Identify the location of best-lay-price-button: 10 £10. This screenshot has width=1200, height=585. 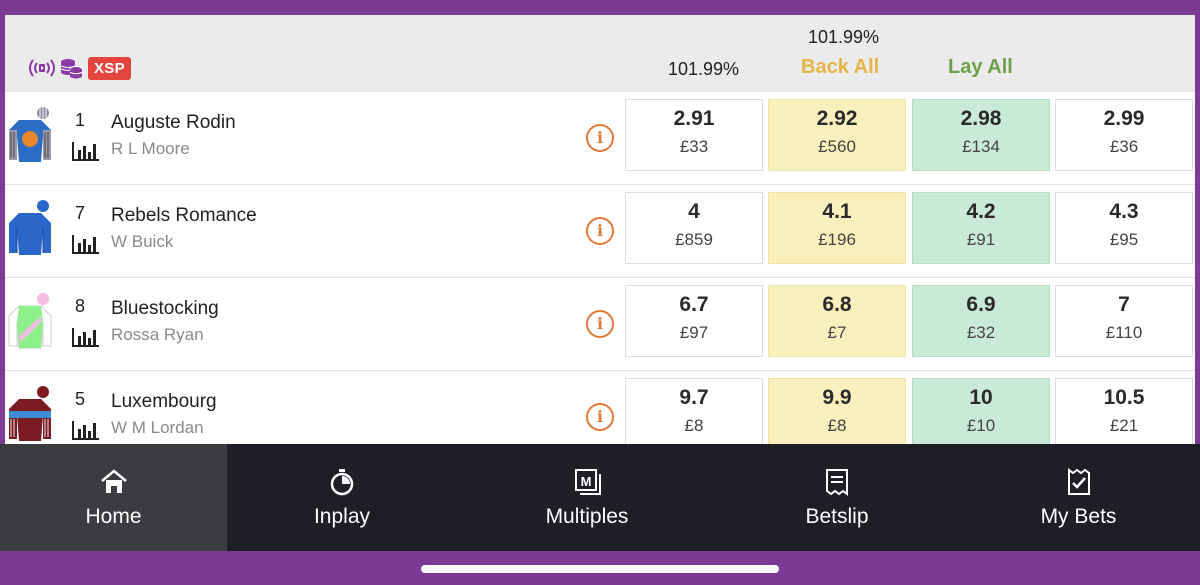
(981, 411).